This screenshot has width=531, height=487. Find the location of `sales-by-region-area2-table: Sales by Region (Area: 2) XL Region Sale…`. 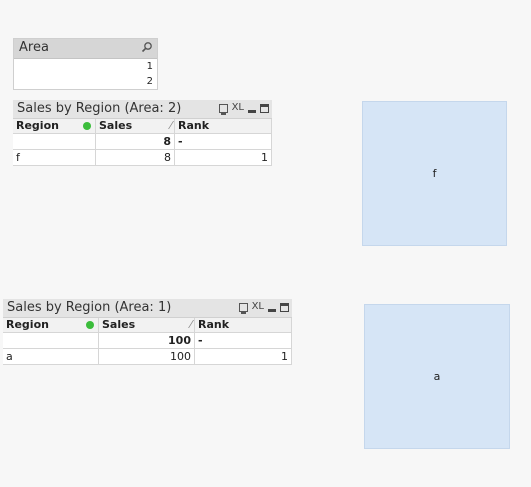

sales-by-region-area2-table: Sales by Region (Area: 2) XL Region Sale… is located at coordinates (142, 133).